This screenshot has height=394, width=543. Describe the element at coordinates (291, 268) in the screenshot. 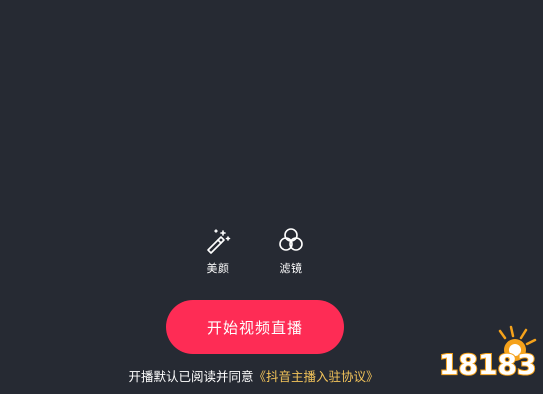

I see `filter-label: 滤镜` at that location.